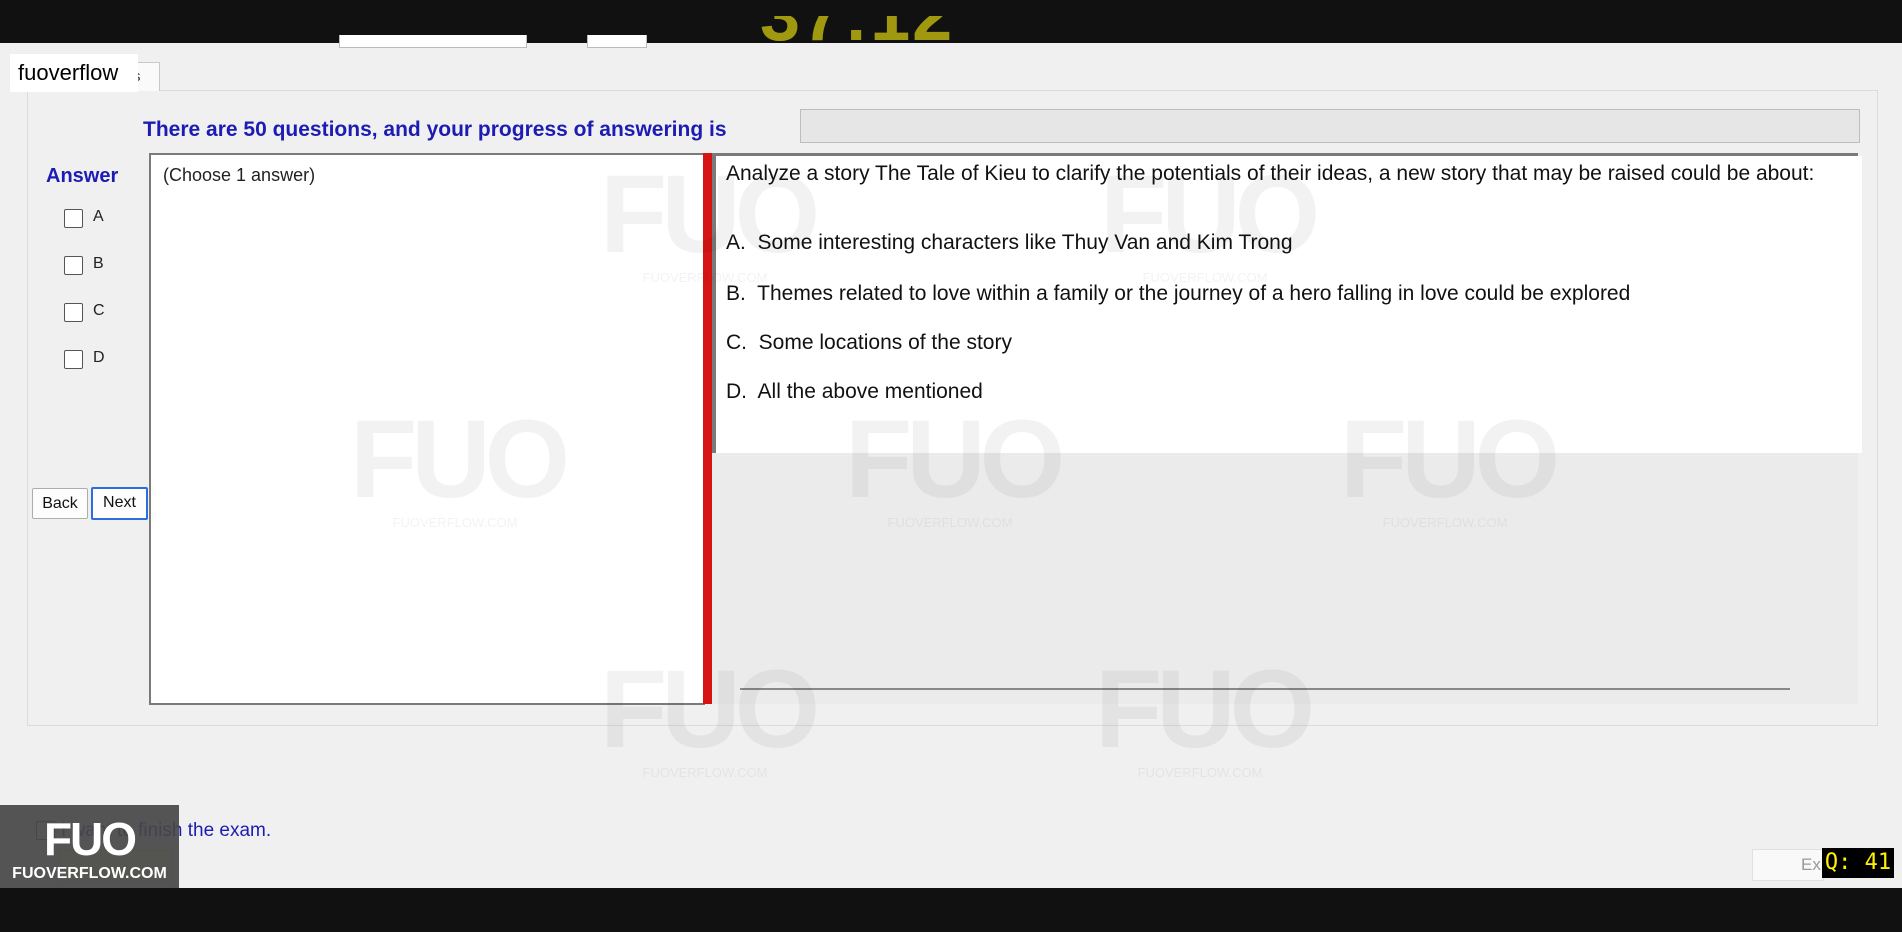 The width and height of the screenshot is (1902, 932). I want to click on horizontal-scrollbar, so click(1265, 689).